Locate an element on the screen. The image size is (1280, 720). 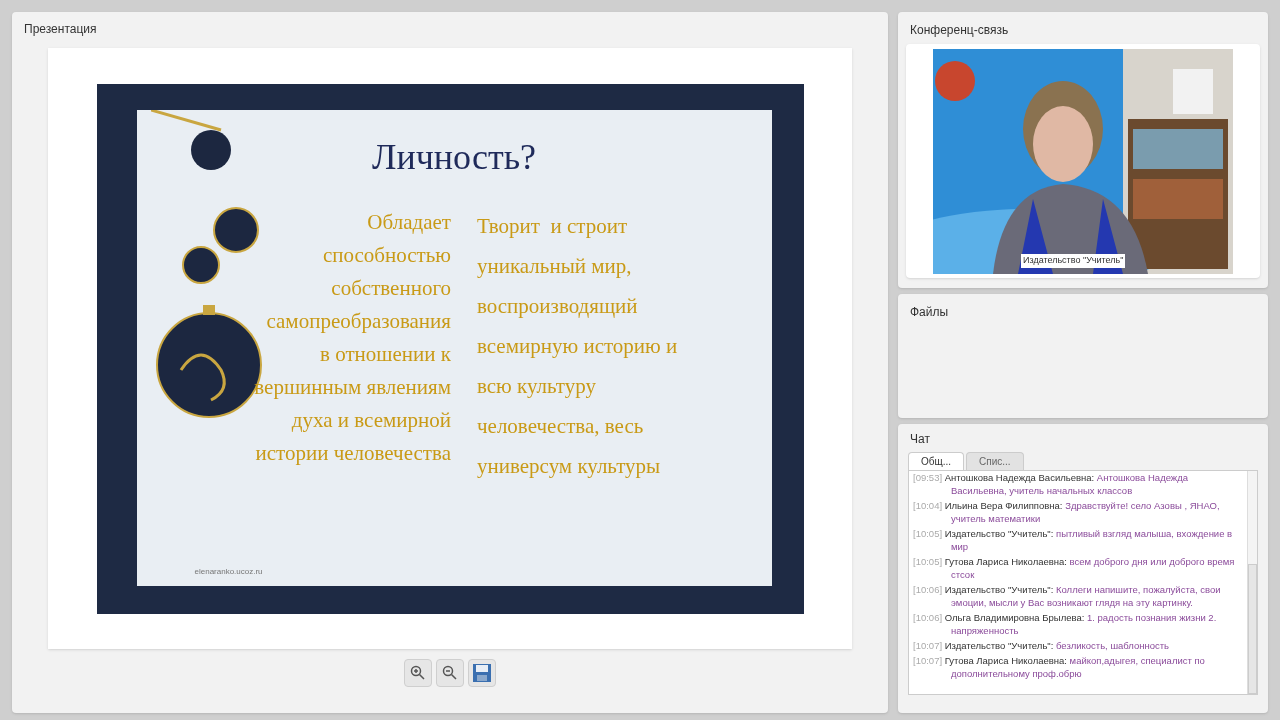
slide-text-line: самопреобразования is located at coordinates (358, 321).